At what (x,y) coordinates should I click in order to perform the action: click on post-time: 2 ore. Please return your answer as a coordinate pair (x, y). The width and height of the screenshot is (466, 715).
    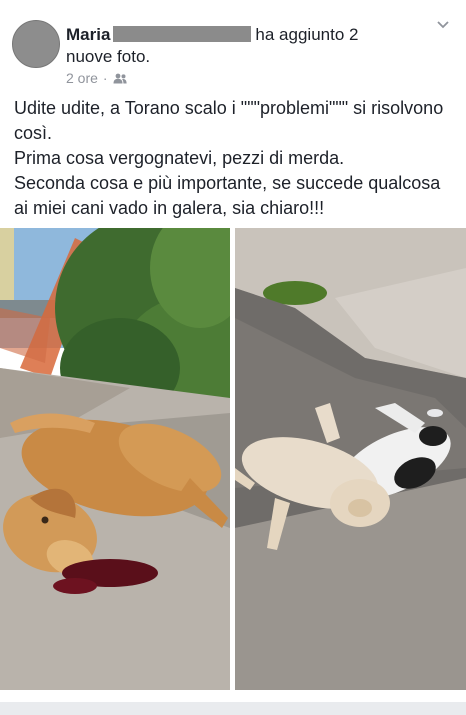
    Looking at the image, I should click on (82, 78).